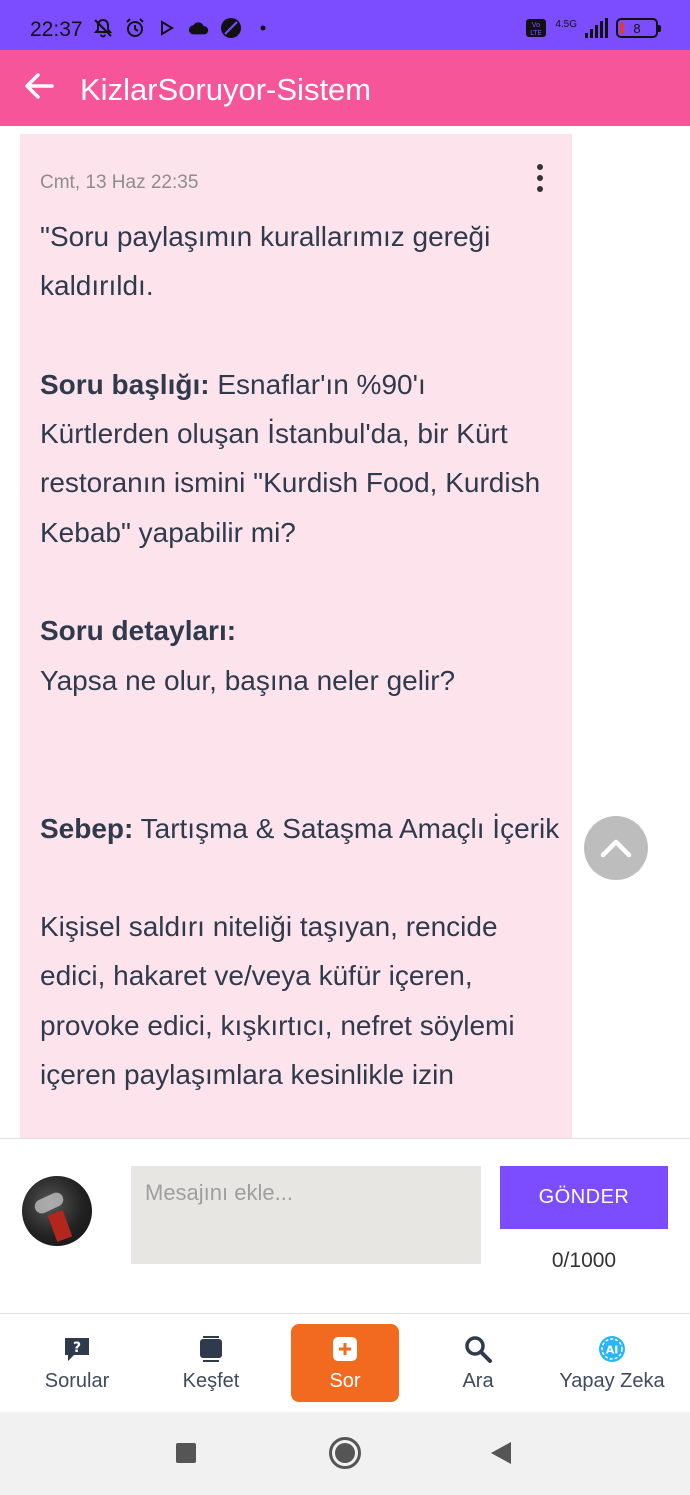 Image resolution: width=690 pixels, height=1495 pixels. Describe the element at coordinates (231, 28) in the screenshot. I see `no-data-icon` at that location.